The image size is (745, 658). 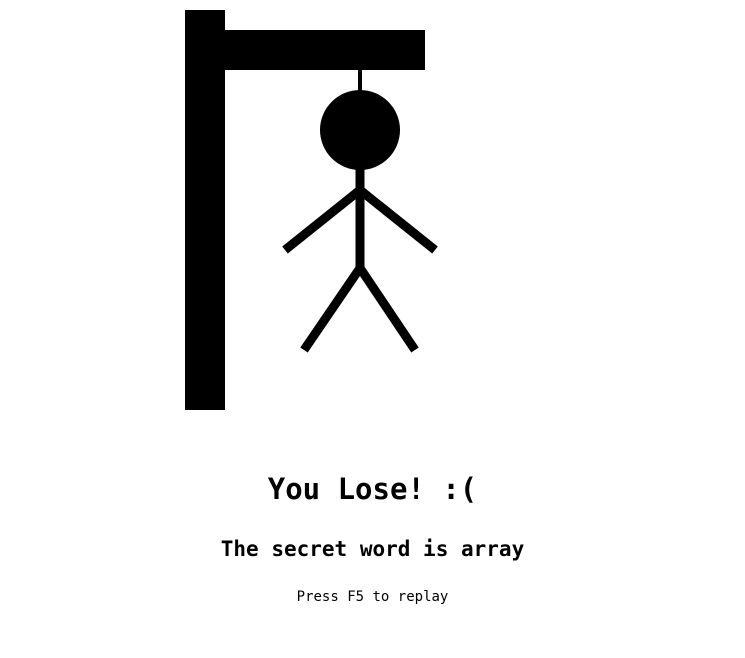 What do you see at coordinates (493, 549) in the screenshot?
I see `secret-word: array` at bounding box center [493, 549].